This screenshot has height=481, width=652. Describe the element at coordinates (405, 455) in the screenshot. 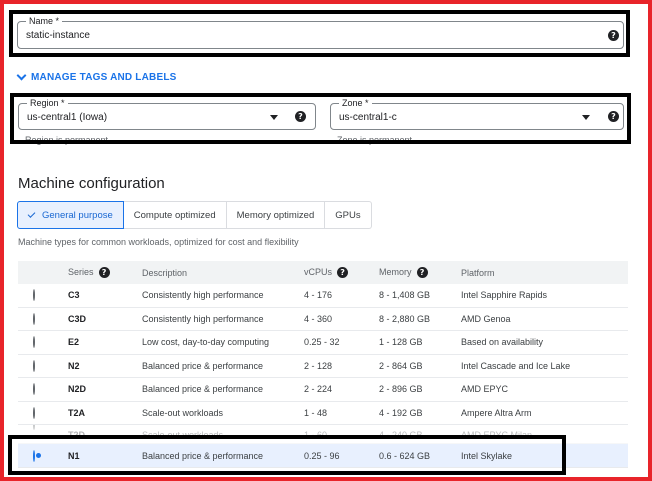

I see `row-memory: 0.6 - 624 GB` at that location.